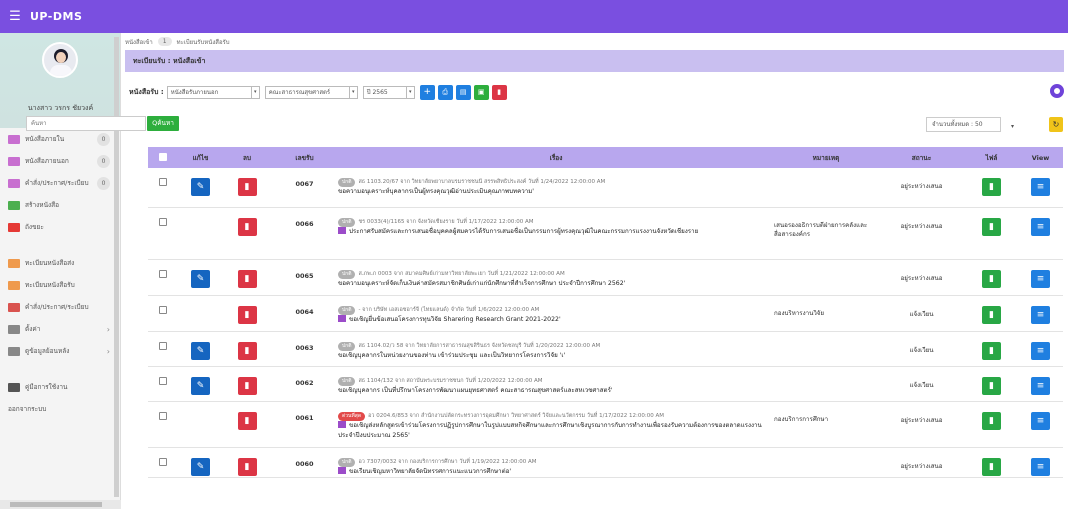  What do you see at coordinates (60, 227) in the screenshot?
I see `sidebar-item: ถังขยะ` at bounding box center [60, 227].